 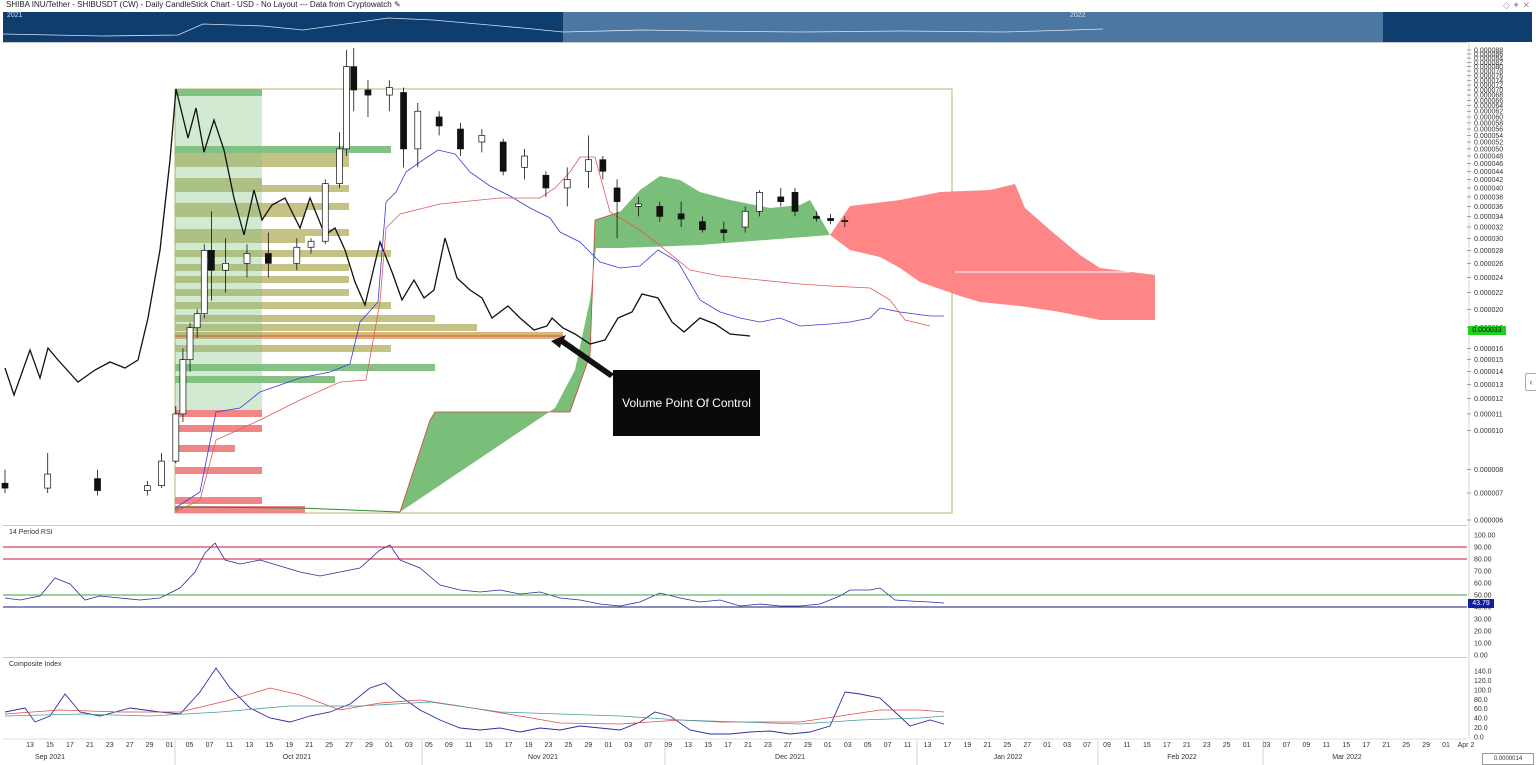 I want to click on chevron-left-icon: ‹, so click(x=1530, y=382).